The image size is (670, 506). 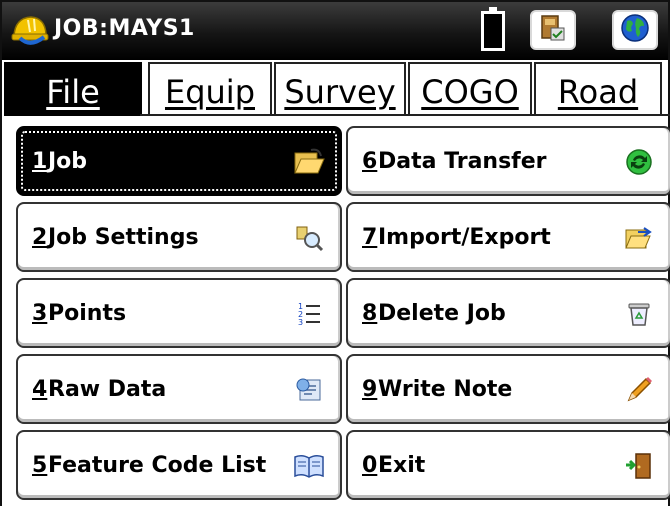 I want to click on raw-data-button: 4 Raw Data, so click(x=179, y=389).